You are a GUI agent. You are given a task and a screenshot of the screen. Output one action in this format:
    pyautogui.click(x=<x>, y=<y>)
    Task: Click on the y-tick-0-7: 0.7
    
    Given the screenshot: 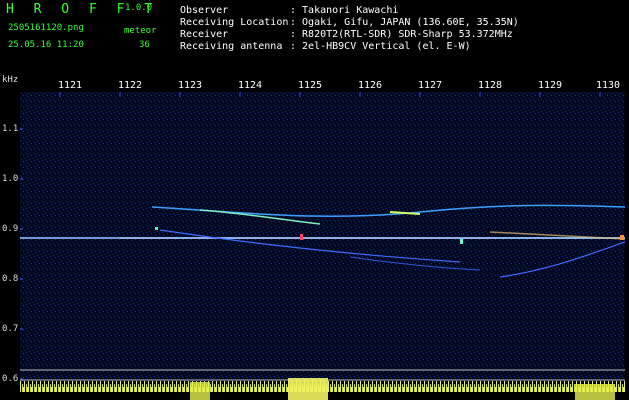 What is the action you would take?
    pyautogui.click(x=10, y=329)
    